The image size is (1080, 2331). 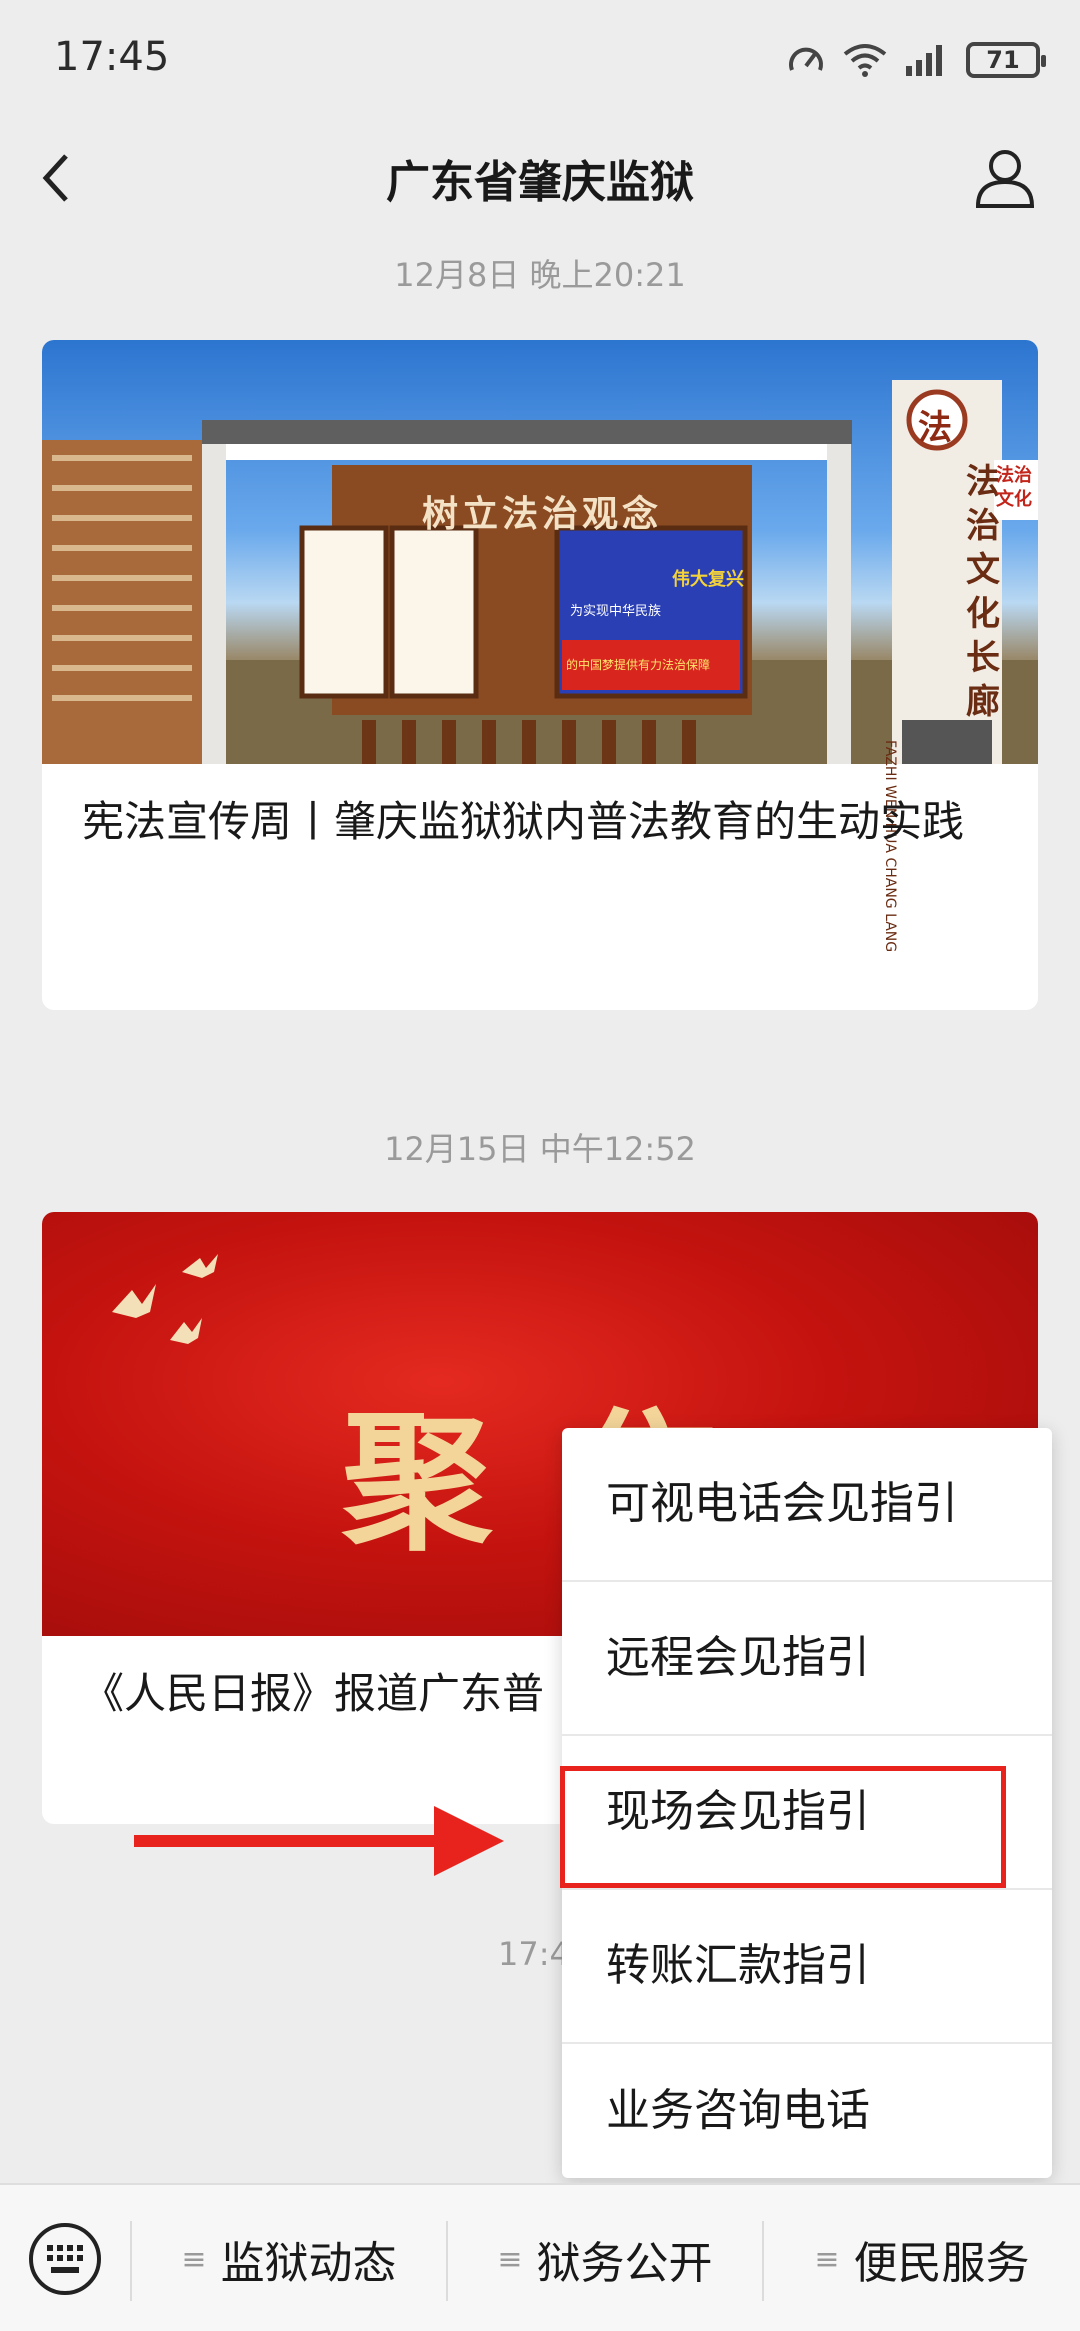 What do you see at coordinates (540, 182) in the screenshot?
I see `page-title: 广东省肇庆监狱` at bounding box center [540, 182].